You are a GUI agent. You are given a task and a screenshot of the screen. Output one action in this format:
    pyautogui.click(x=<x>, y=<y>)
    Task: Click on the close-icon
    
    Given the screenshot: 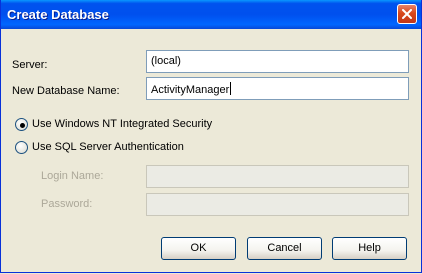 What is the action you would take?
    pyautogui.click(x=407, y=14)
    